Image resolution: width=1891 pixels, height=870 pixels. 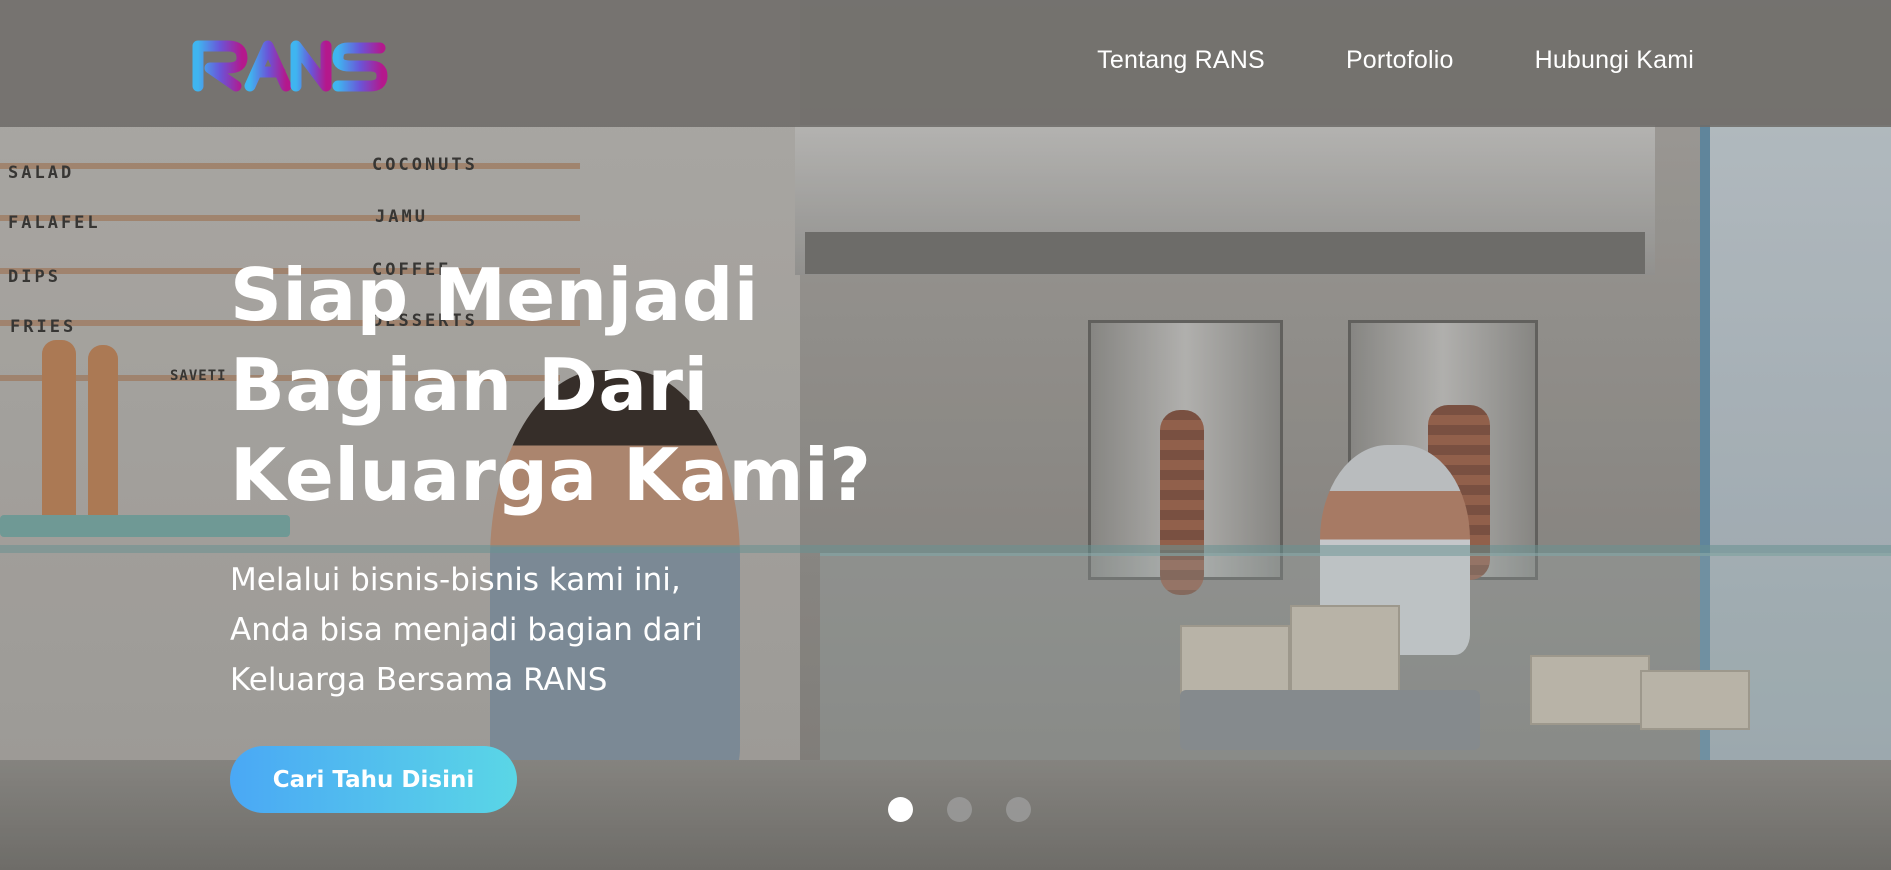 What do you see at coordinates (290, 66) in the screenshot?
I see `rans-logo-icon` at bounding box center [290, 66].